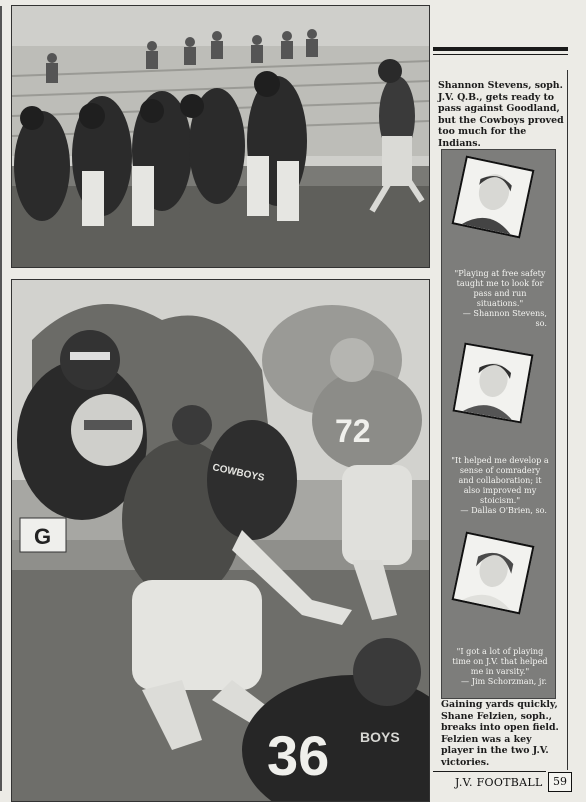 This screenshot has width=586, height=802. Describe the element at coordinates (298, 755) in the screenshot. I see `jersey-number-36: 36` at that location.